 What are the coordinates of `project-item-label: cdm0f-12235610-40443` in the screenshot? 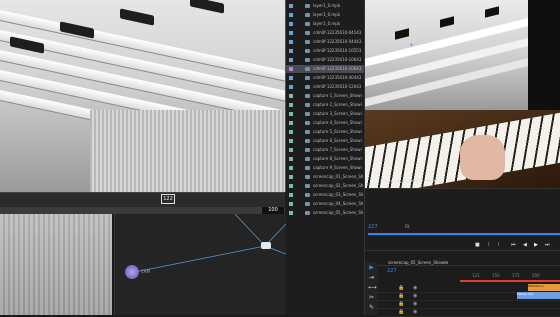 It's located at (337, 77).